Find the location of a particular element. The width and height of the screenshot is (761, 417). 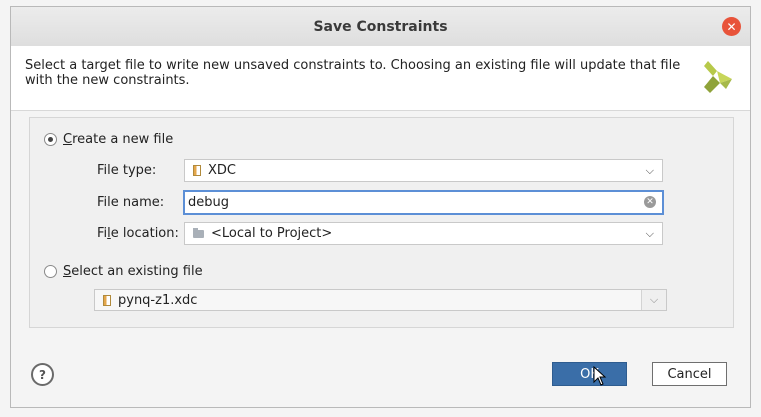

help-button: ? is located at coordinates (42, 374).